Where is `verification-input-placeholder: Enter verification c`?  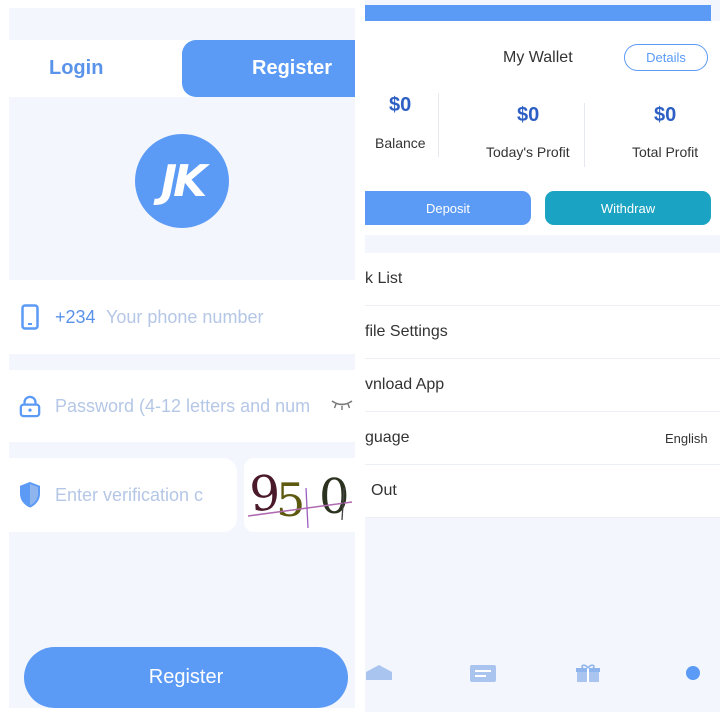 verification-input-placeholder: Enter verification c is located at coordinates (129, 495).